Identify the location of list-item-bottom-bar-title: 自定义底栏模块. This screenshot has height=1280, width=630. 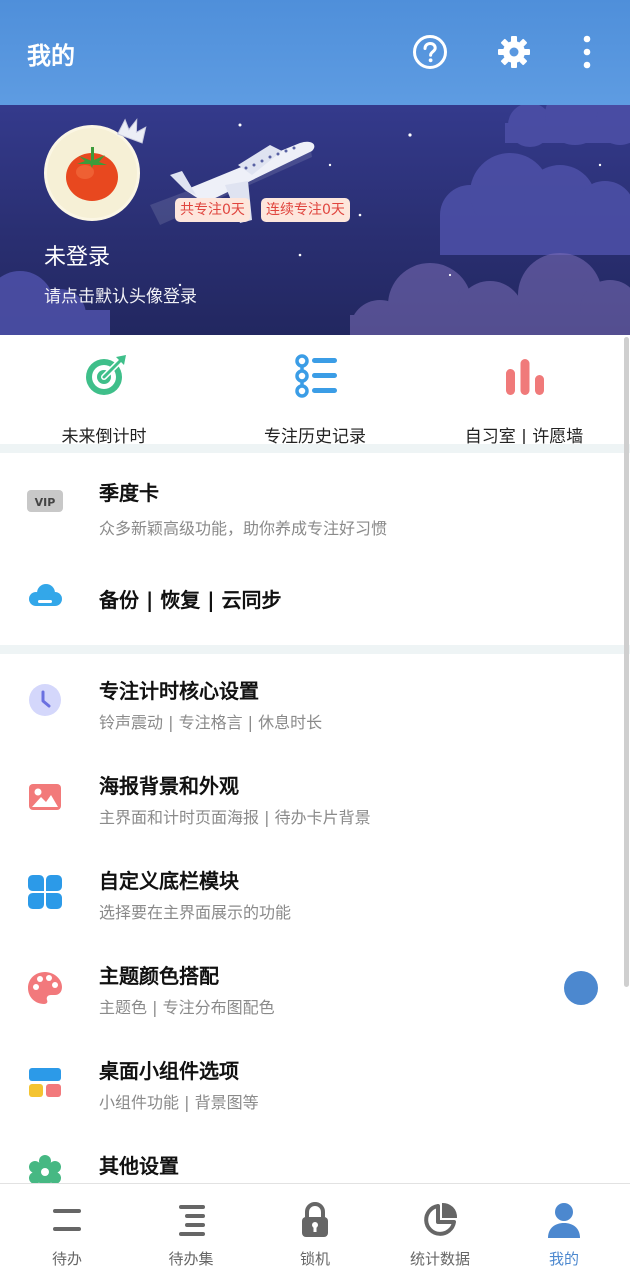
(169, 881).